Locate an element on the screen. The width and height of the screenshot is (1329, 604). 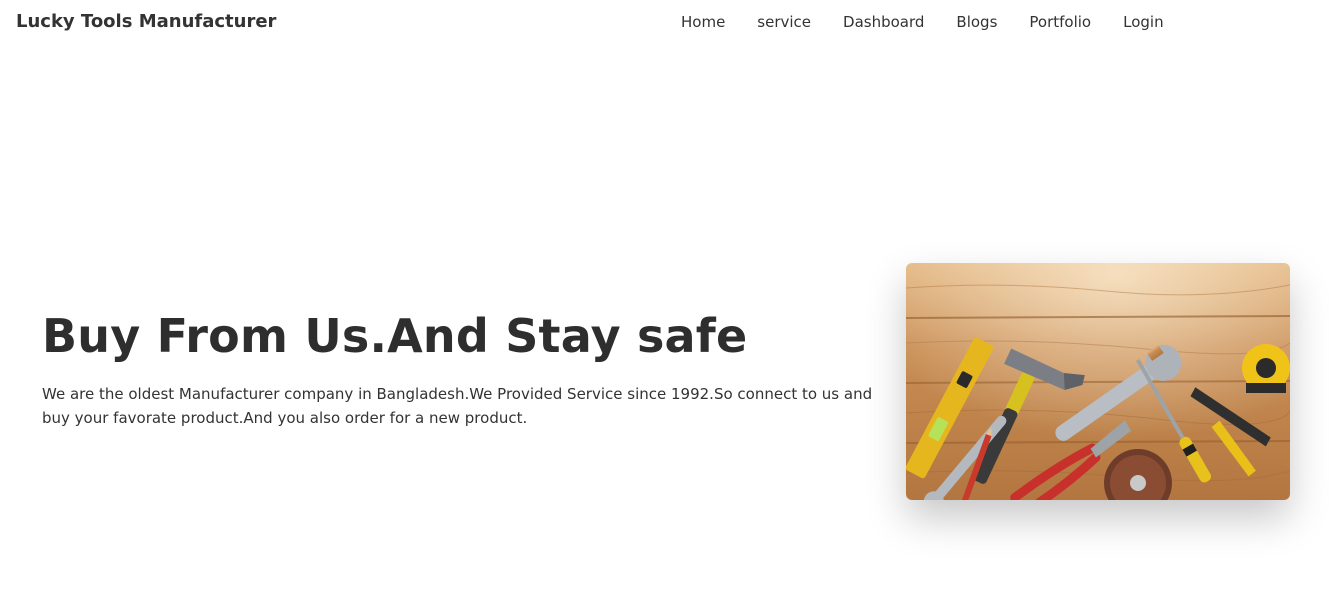
brand-logo-text: Lucky Tools Manufacturer is located at coordinates (146, 22).